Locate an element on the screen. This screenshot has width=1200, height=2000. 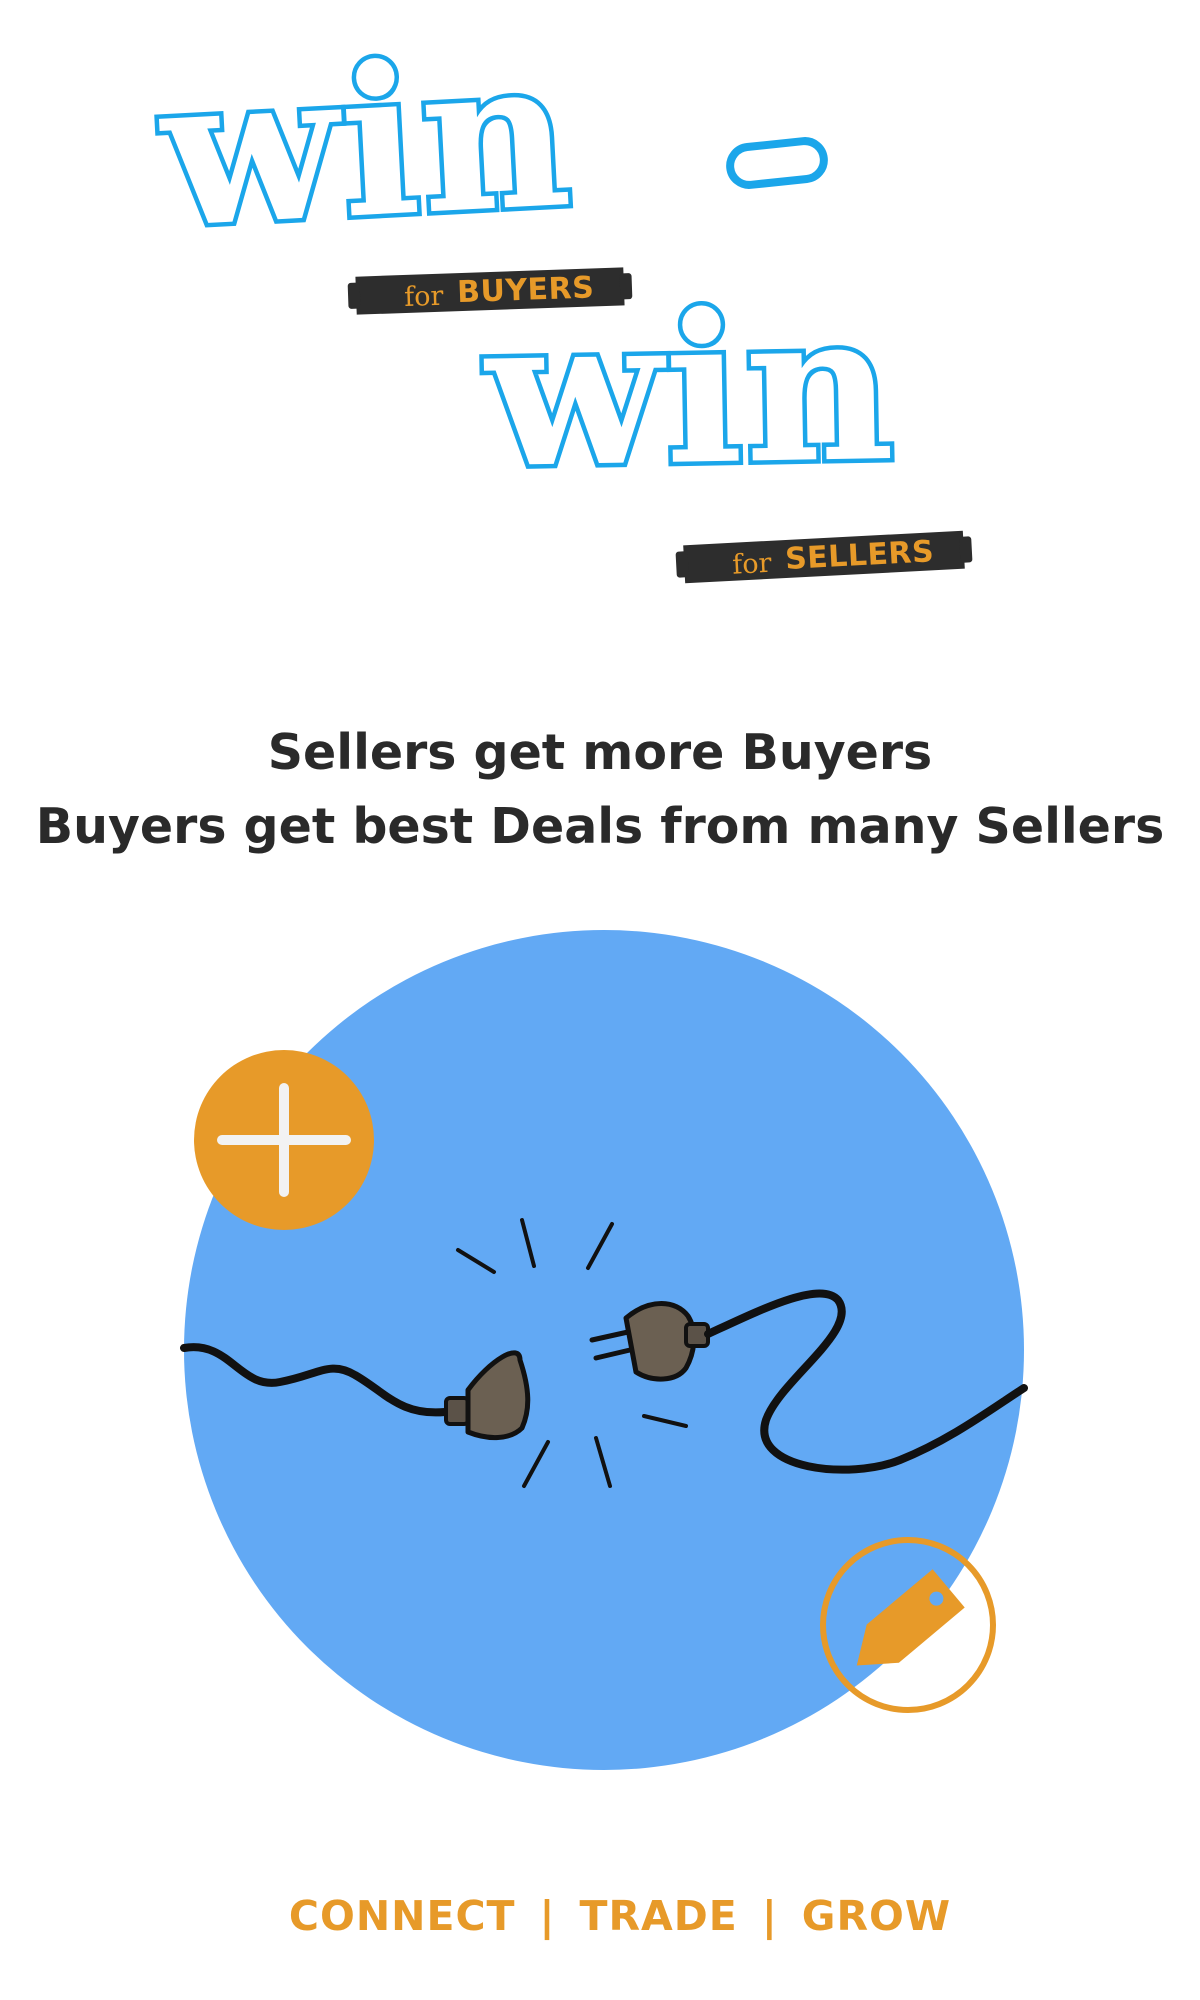
motto: CONNECT | TRADE | GROW is located at coordinates (600, 1916).